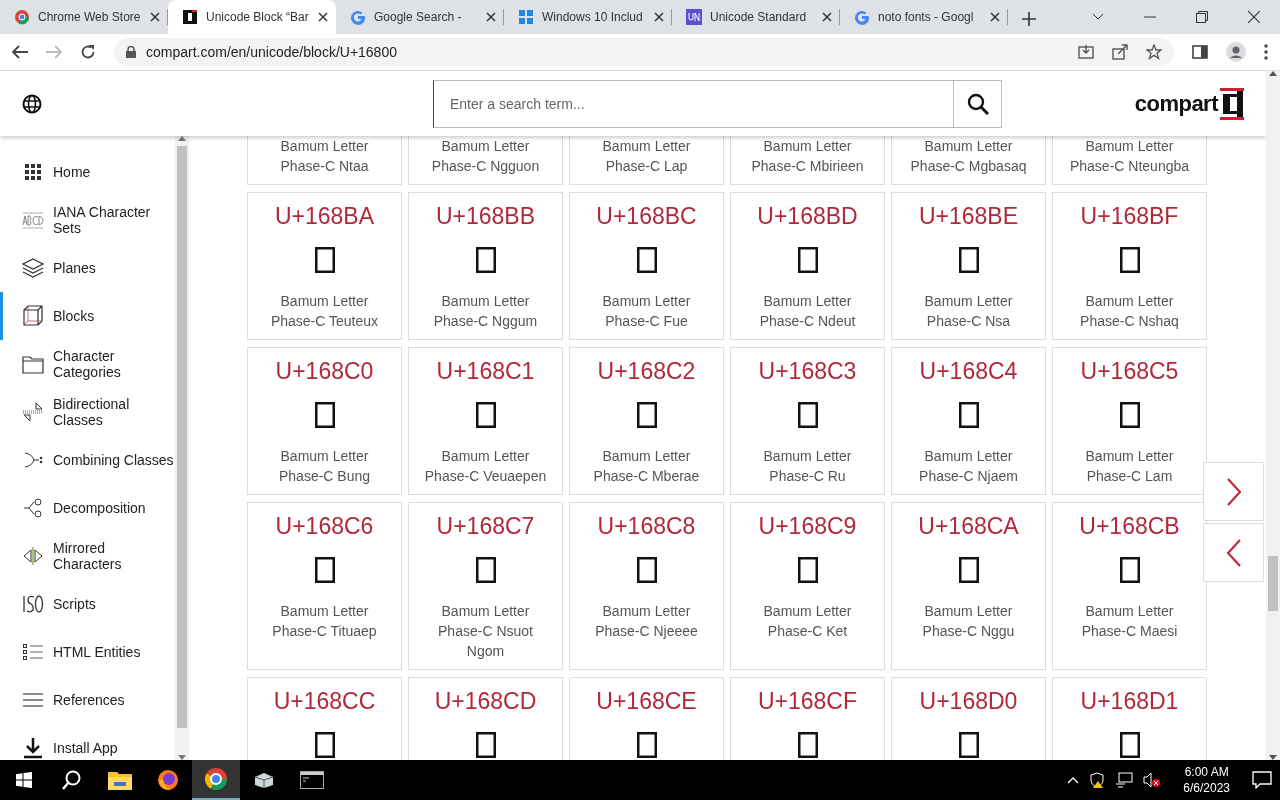  What do you see at coordinates (807, 621) in the screenshot?
I see `character-name: Bamum Letter Phase-C Ket` at bounding box center [807, 621].